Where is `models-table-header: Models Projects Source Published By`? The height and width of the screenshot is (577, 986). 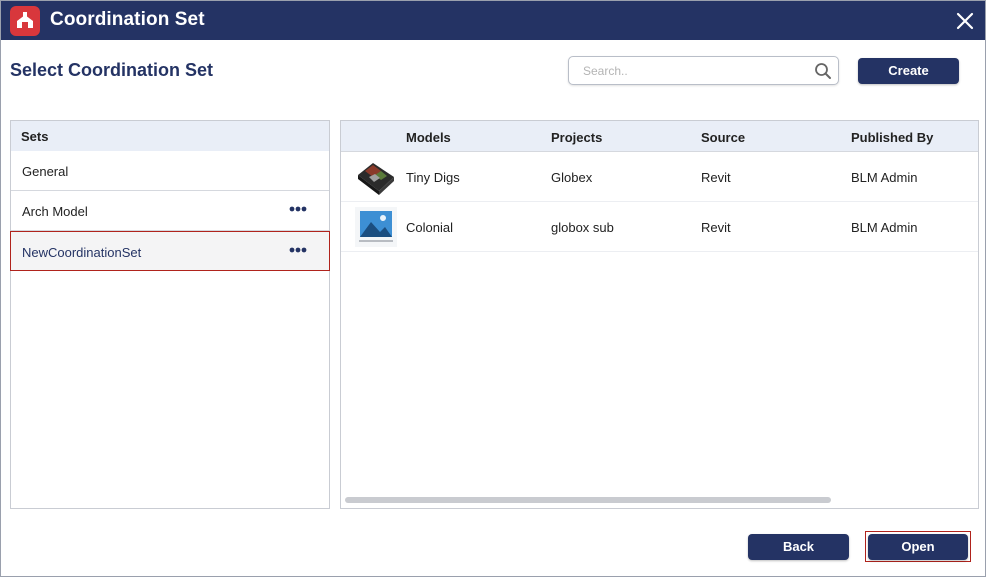
models-table-header: Models Projects Source Published By is located at coordinates (659, 136).